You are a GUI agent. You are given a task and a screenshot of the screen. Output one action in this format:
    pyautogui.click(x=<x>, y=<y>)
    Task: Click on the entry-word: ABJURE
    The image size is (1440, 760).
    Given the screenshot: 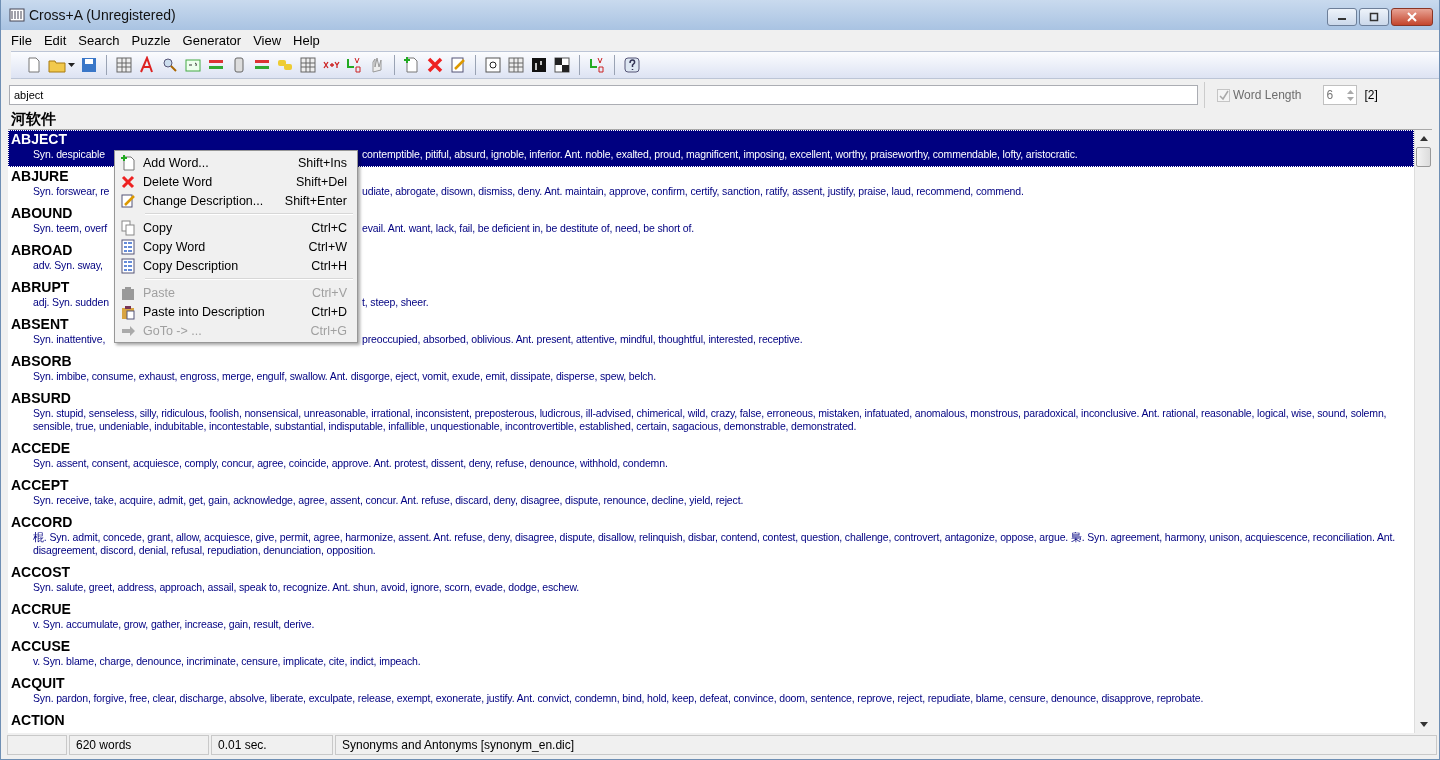 What is the action you would take?
    pyautogui.click(x=40, y=176)
    